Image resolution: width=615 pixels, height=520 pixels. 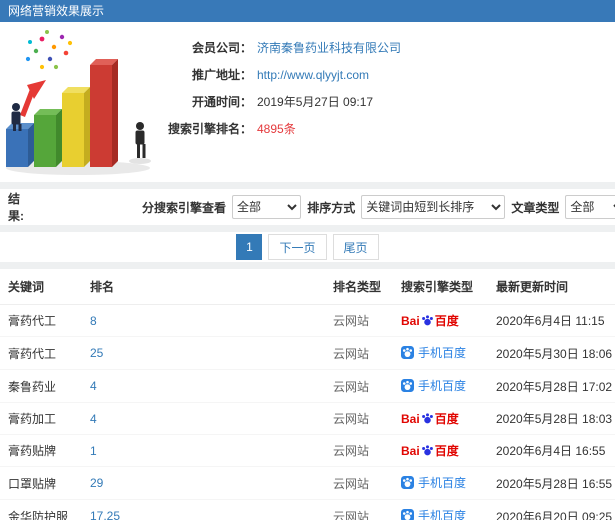 I want to click on chart-illustration, so click(x=80, y=102).